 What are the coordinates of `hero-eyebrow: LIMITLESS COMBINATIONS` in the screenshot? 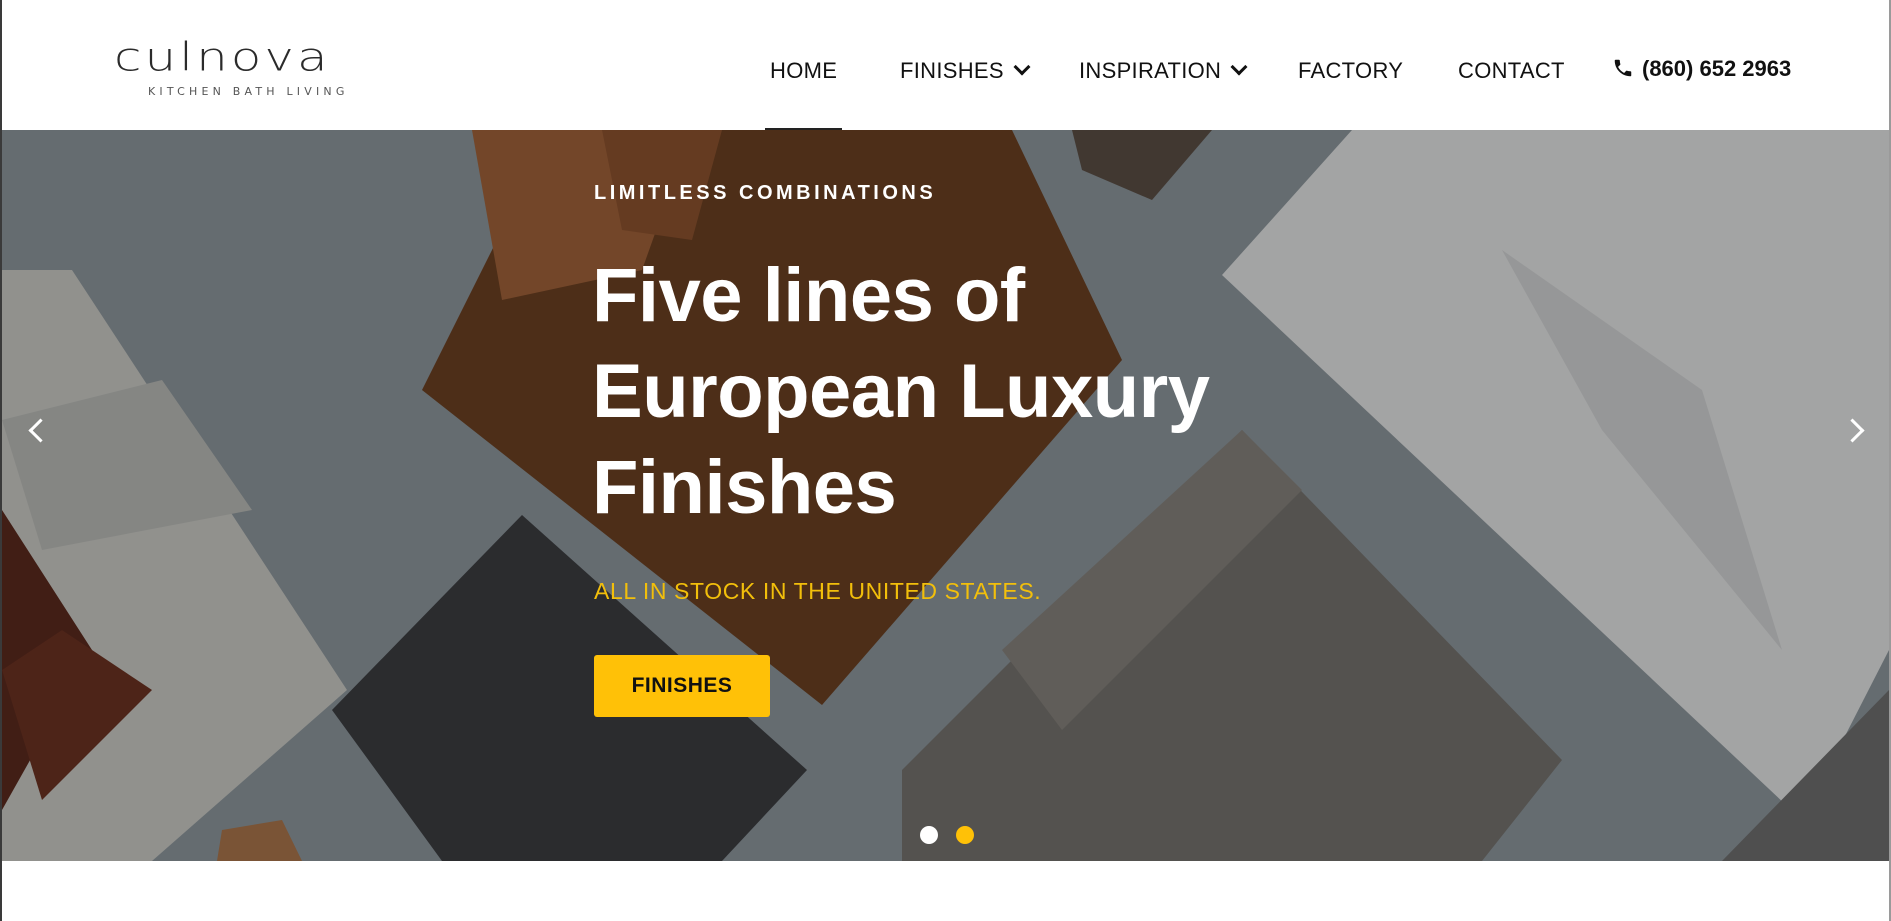 It's located at (765, 193).